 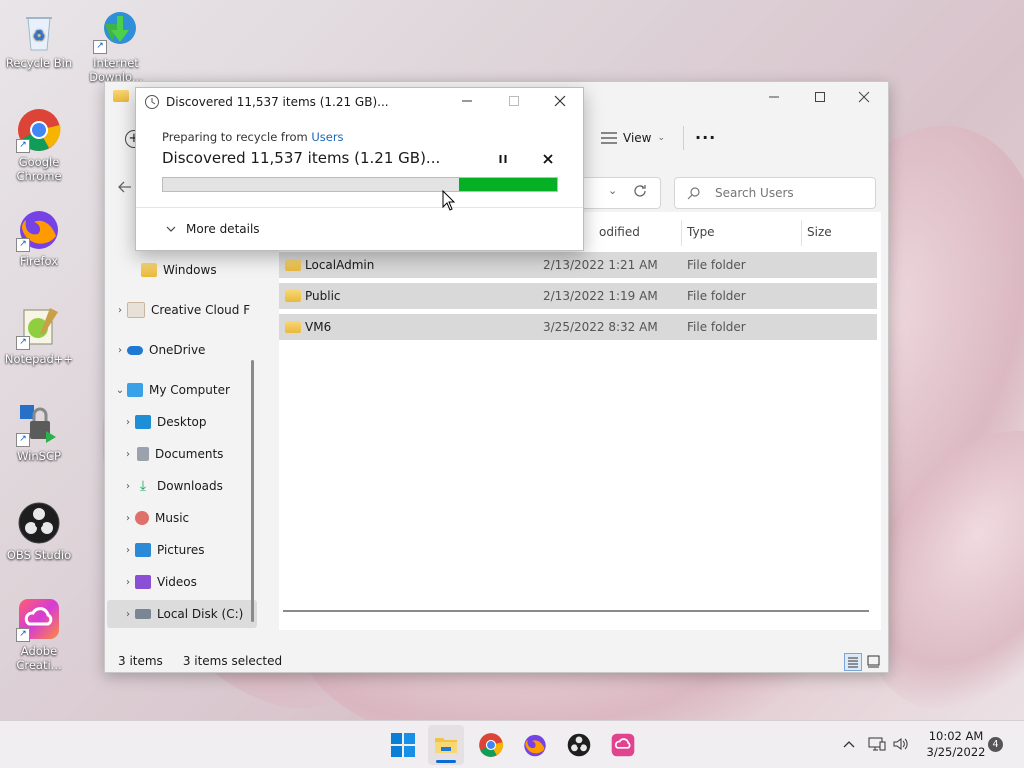 I want to click on minimize-icon, so click(x=774, y=97).